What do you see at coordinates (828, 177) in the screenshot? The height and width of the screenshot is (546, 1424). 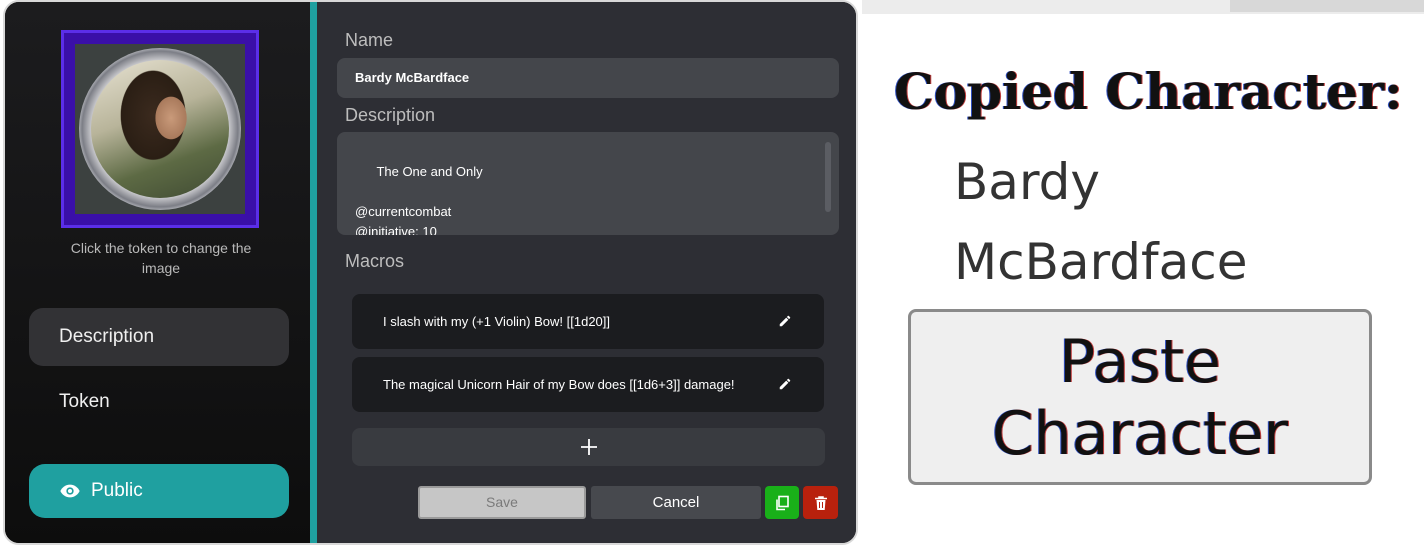 I see `description-scrollbar` at bounding box center [828, 177].